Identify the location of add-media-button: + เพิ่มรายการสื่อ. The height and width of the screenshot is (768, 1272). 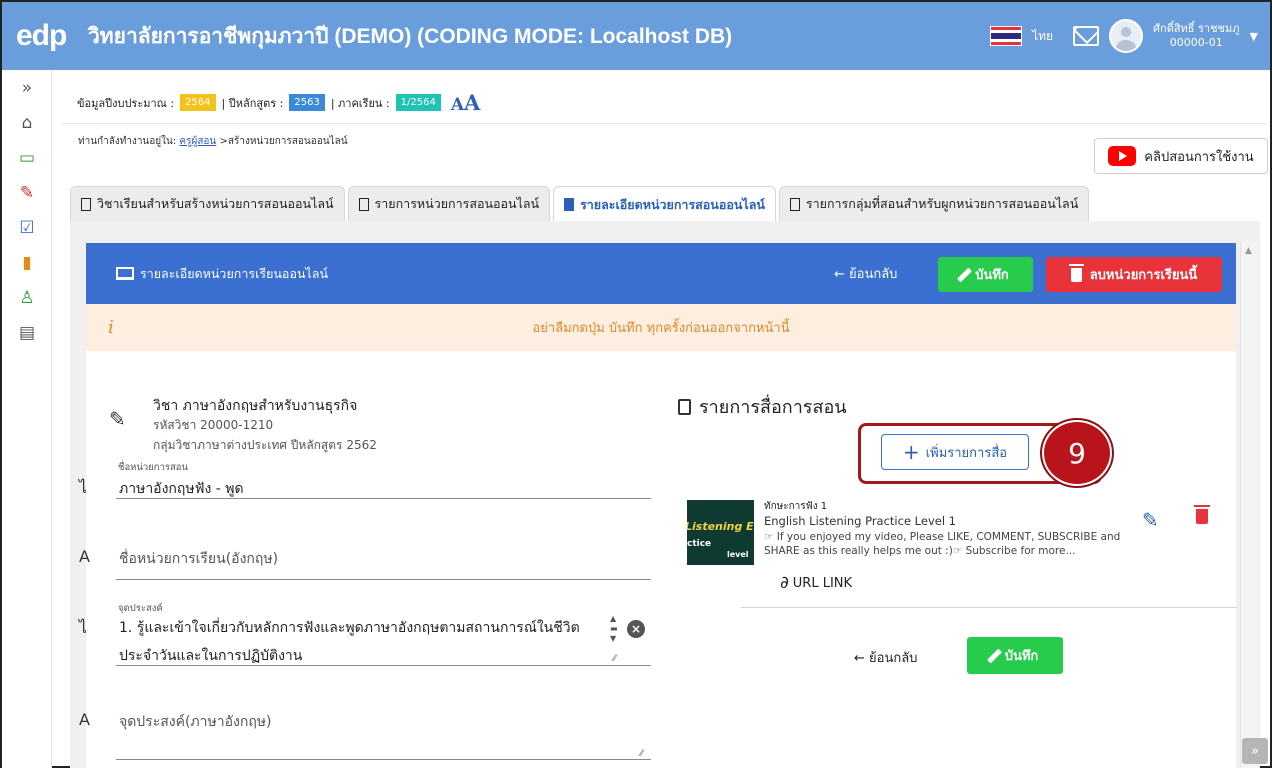
(955, 452).